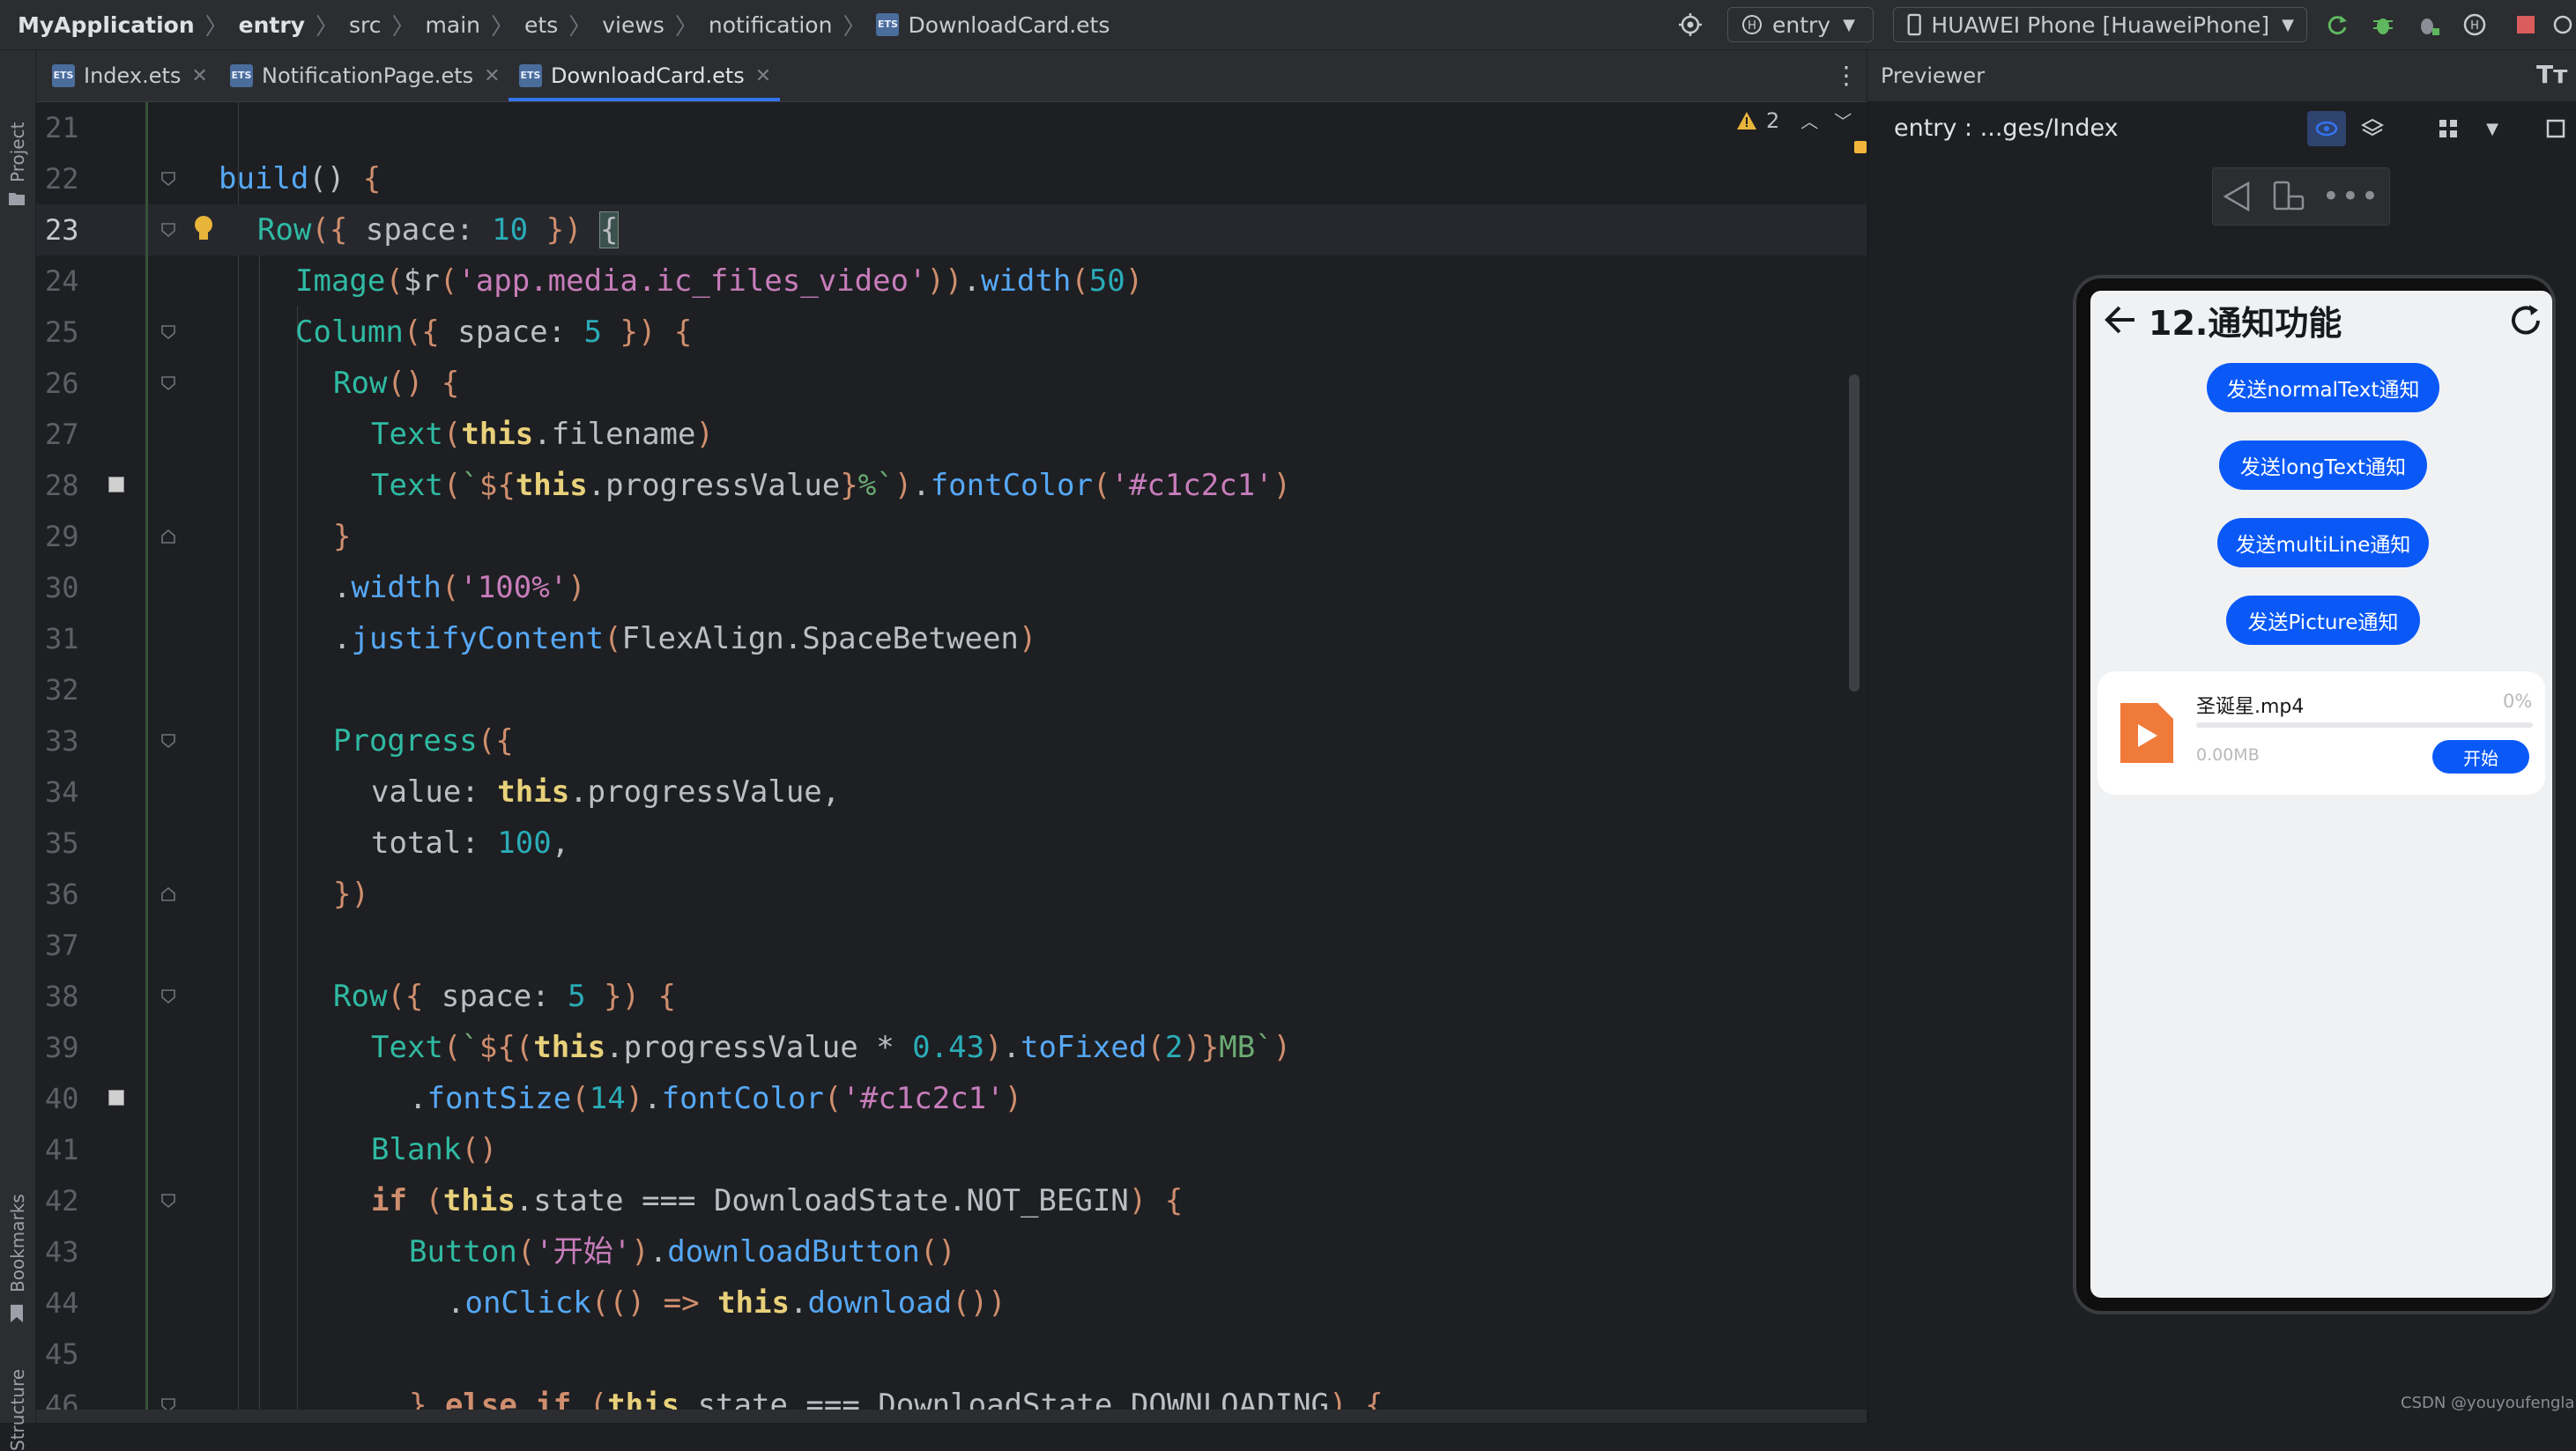 The height and width of the screenshot is (1451, 2576). Describe the element at coordinates (2551, 74) in the screenshot. I see `font-size-icon: Tт` at that location.